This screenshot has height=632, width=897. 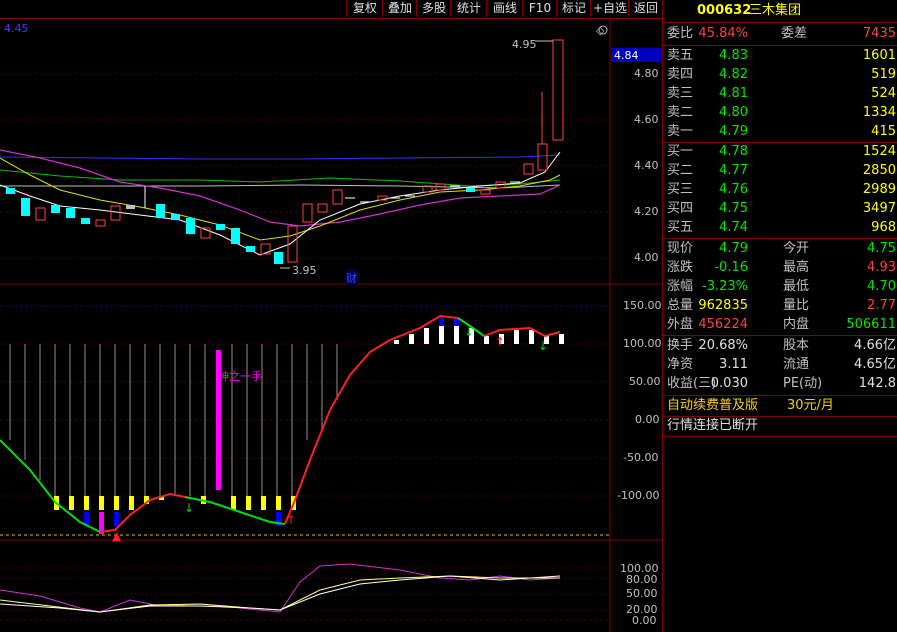 I want to click on kdj-y-tick: 50.00, so click(x=642, y=593).